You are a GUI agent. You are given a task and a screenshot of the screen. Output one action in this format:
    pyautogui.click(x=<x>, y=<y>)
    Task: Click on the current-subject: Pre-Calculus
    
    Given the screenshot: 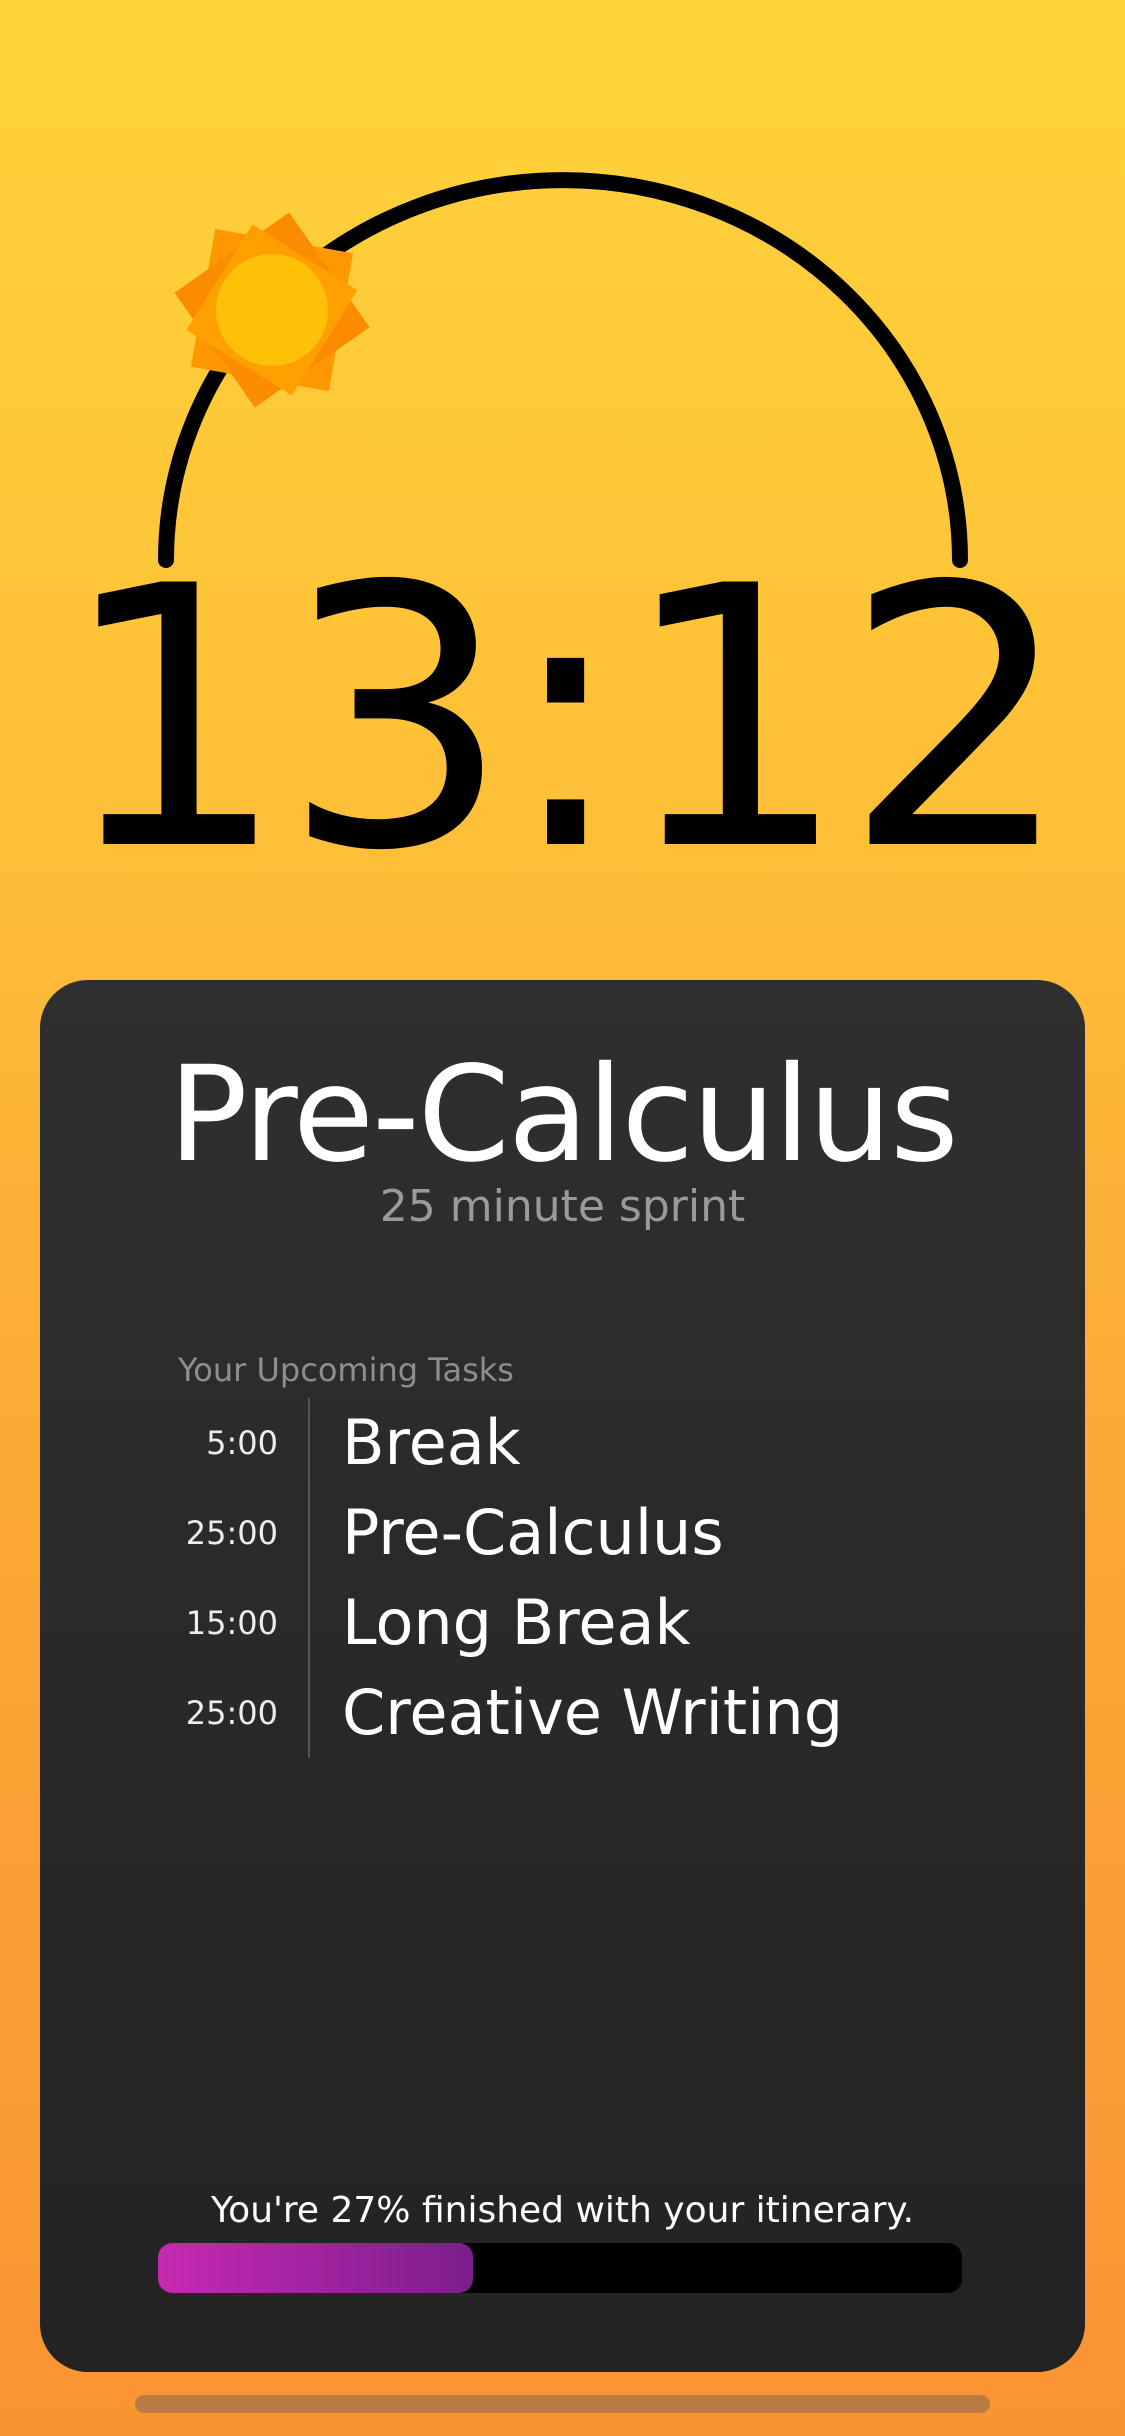 What is the action you would take?
    pyautogui.click(x=563, y=1115)
    